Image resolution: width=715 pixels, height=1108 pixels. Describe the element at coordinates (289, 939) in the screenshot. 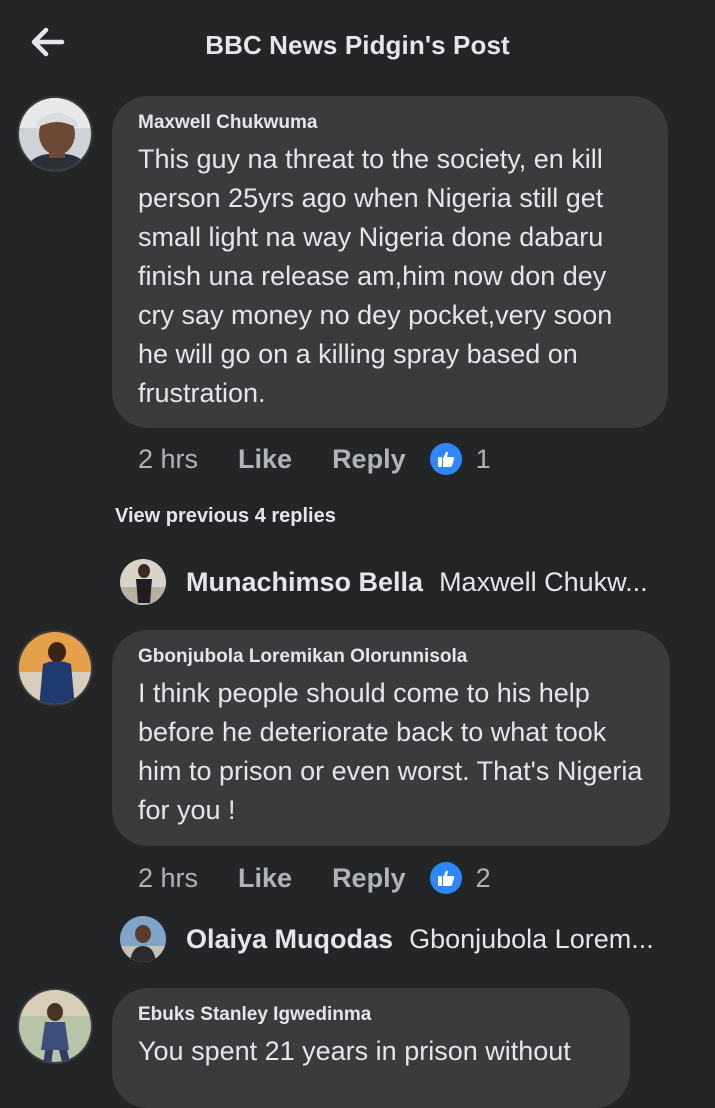

I see `reply-author: Olaiya Muqodas` at that location.